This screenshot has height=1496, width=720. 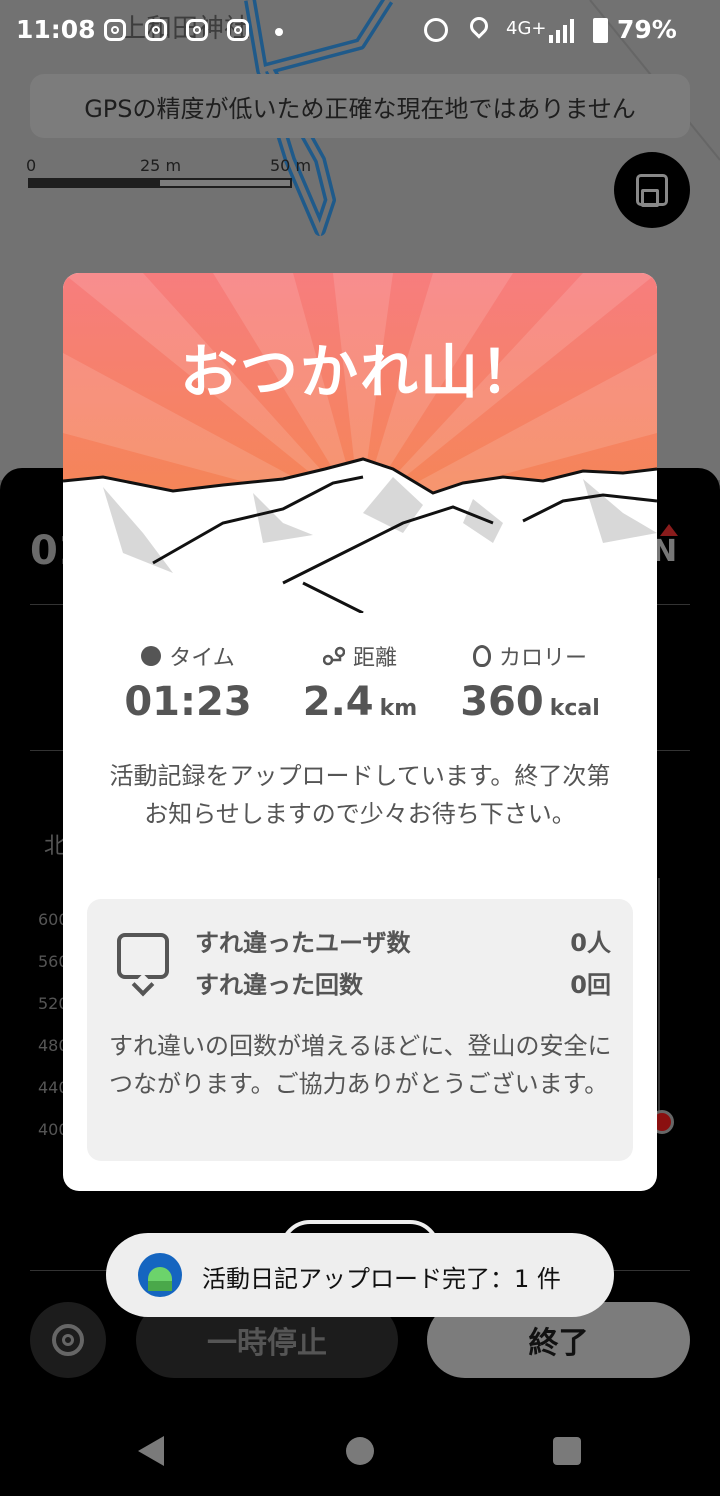 What do you see at coordinates (303, 943) in the screenshot?
I see `encounter-users-label: すれ違ったユーザ数` at bounding box center [303, 943].